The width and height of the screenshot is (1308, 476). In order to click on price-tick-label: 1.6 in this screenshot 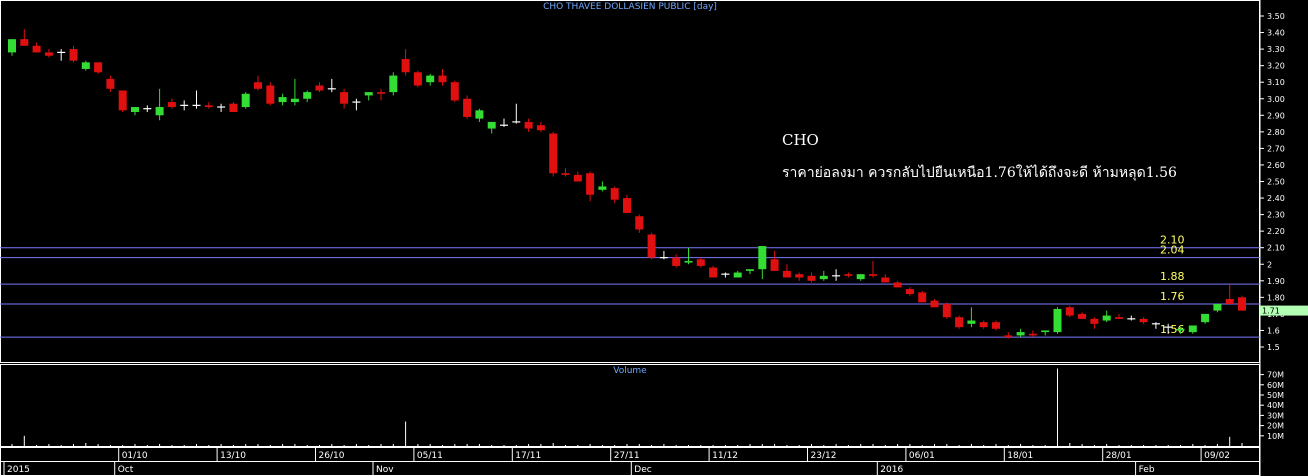, I will do `click(1273, 330)`.